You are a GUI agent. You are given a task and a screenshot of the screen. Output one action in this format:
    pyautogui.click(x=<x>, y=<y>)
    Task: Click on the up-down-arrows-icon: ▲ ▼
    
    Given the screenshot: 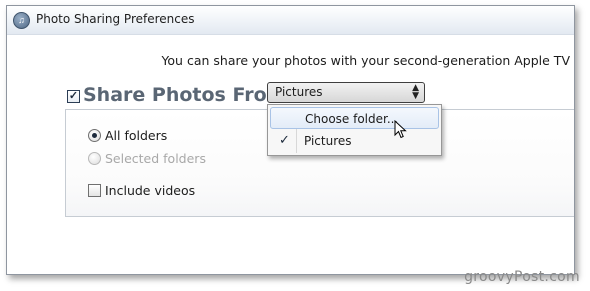 What is the action you would take?
    pyautogui.click(x=415, y=92)
    